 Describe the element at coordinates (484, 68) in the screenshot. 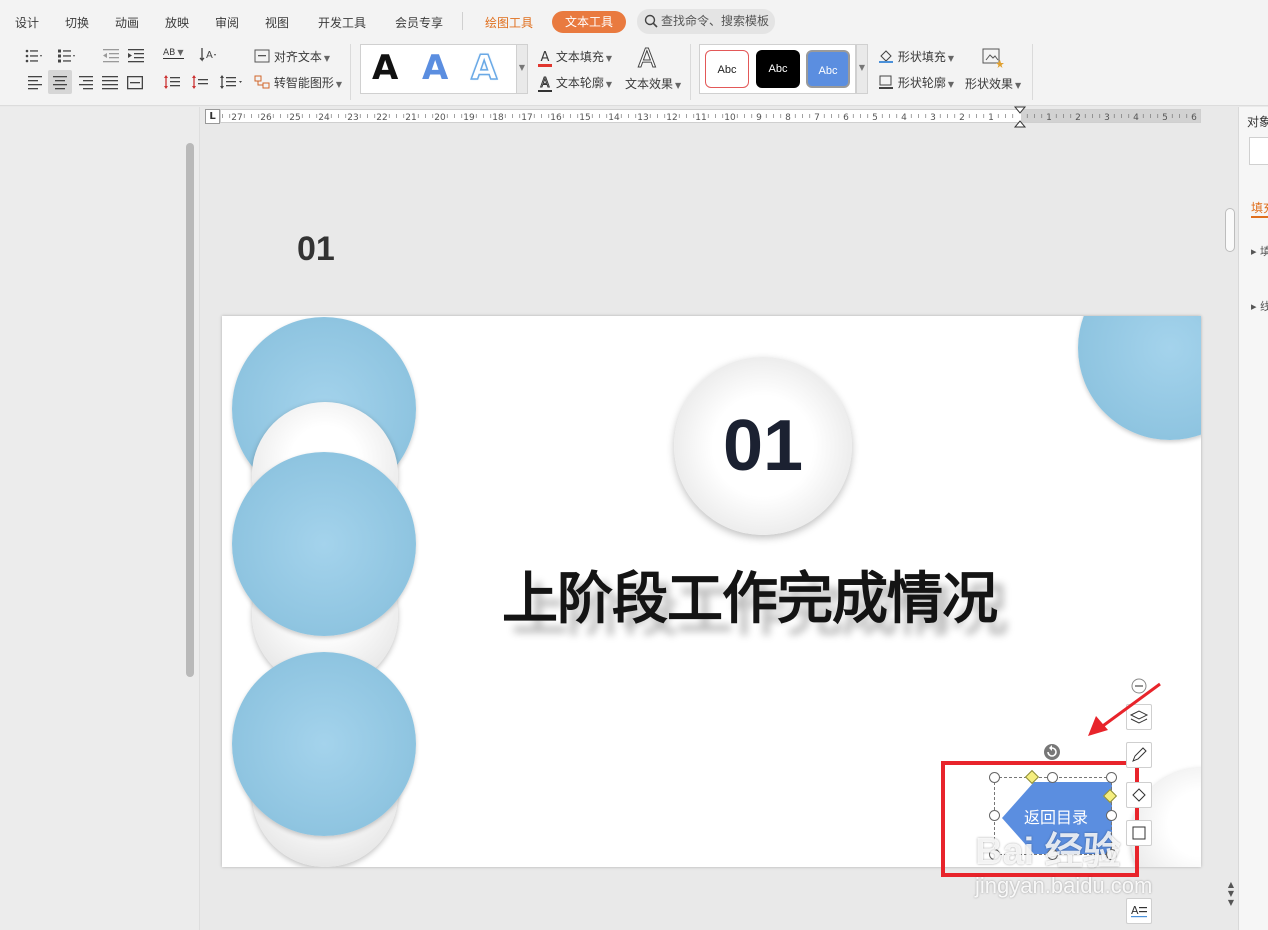

I see `wordart-style-outline: A` at that location.